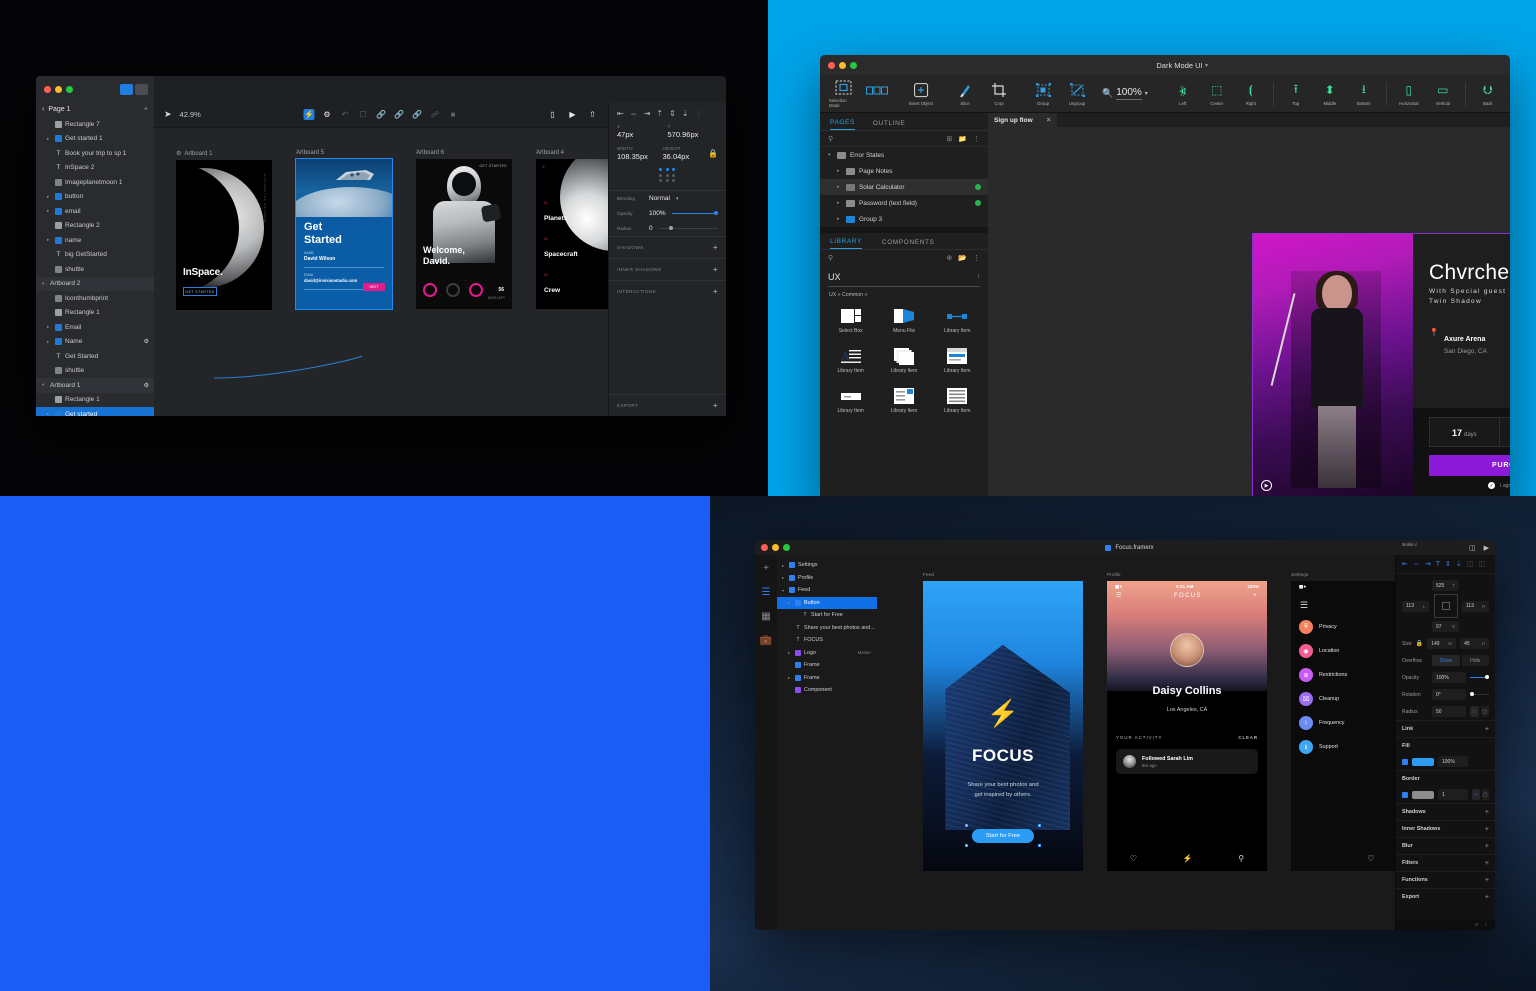 This screenshot has width=1536, height=991. Describe the element at coordinates (95, 168) in the screenshot. I see `layer-row: T InSpace 2` at that location.